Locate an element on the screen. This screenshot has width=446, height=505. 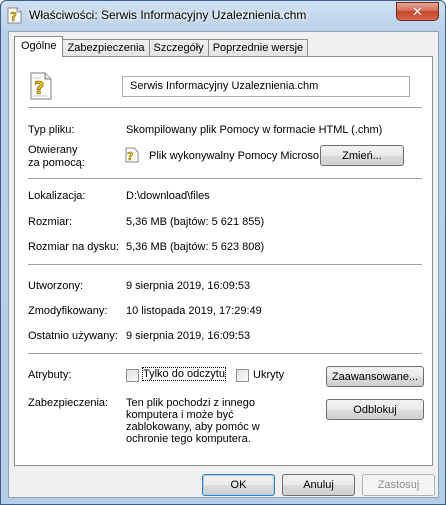
file-type-label: Typ pliku: is located at coordinates (51, 130).